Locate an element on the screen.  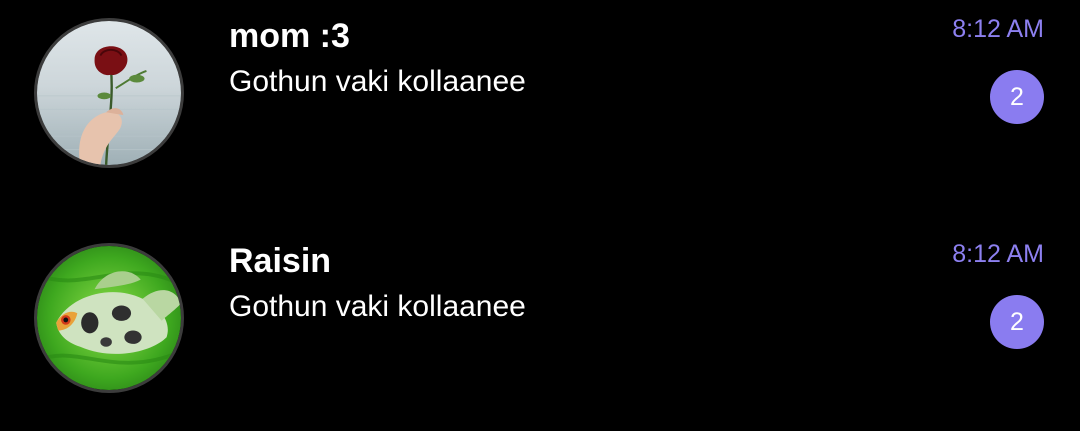
fish-photo-image is located at coordinates (109, 318).